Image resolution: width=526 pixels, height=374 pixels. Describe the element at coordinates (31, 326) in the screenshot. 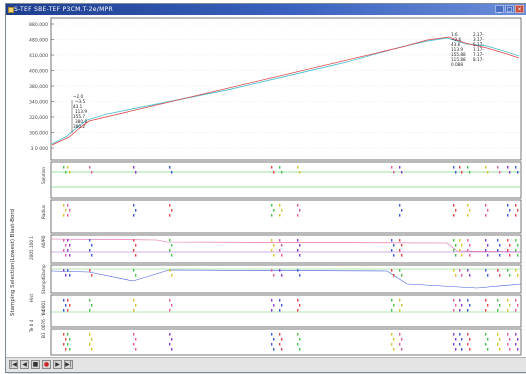

I see `panel-side-label: Te 0 4` at that location.